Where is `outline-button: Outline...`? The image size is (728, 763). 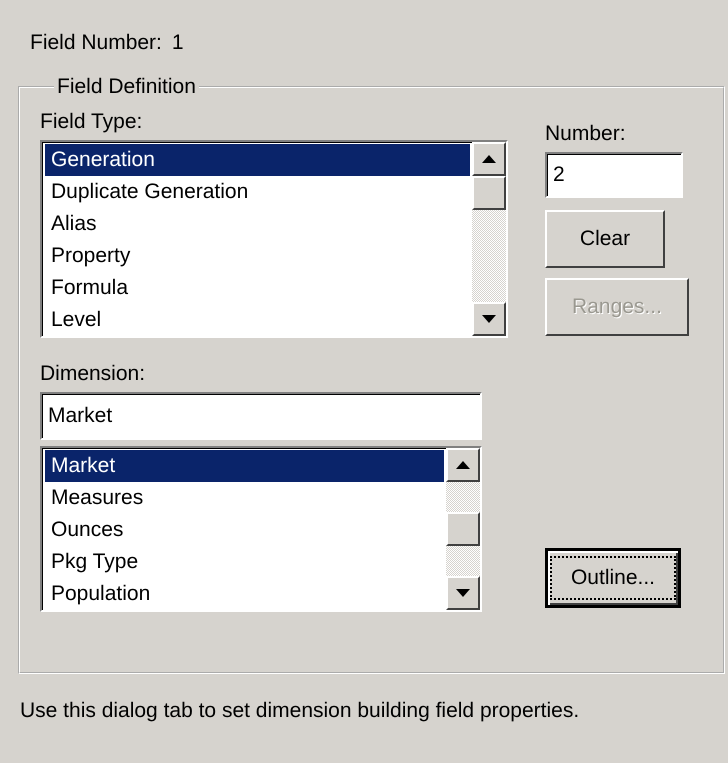
outline-button: Outline... is located at coordinates (613, 578).